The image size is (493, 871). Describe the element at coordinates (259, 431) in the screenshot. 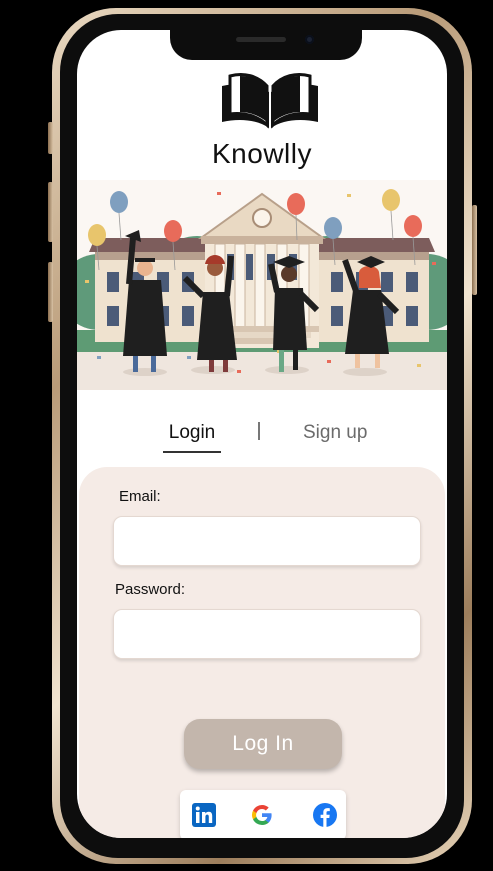

I see `tab-divider` at that location.